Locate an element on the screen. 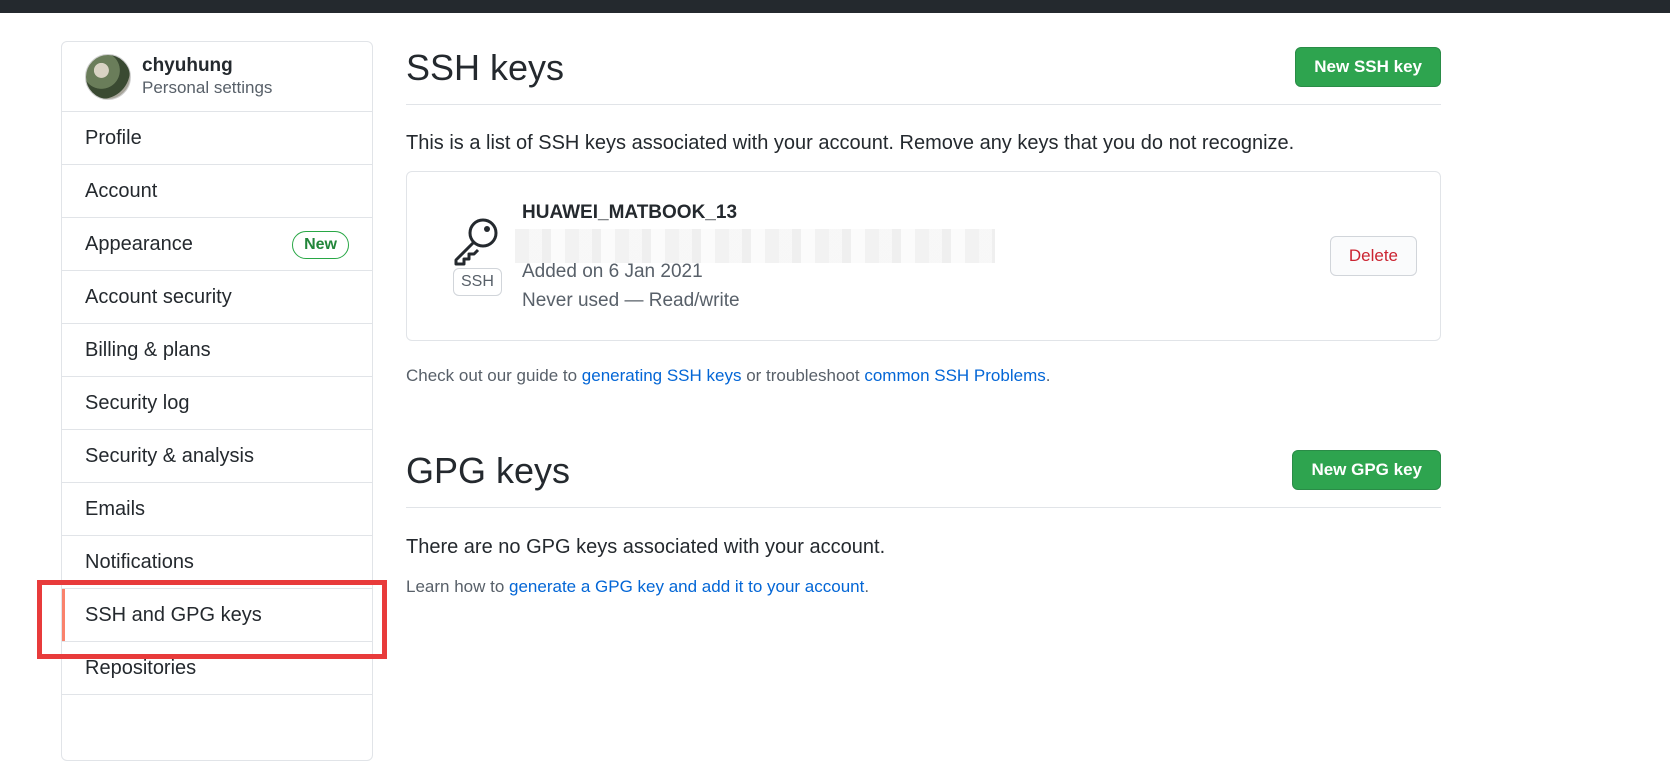  sidebar-item-account-security: Account security is located at coordinates (217, 297).